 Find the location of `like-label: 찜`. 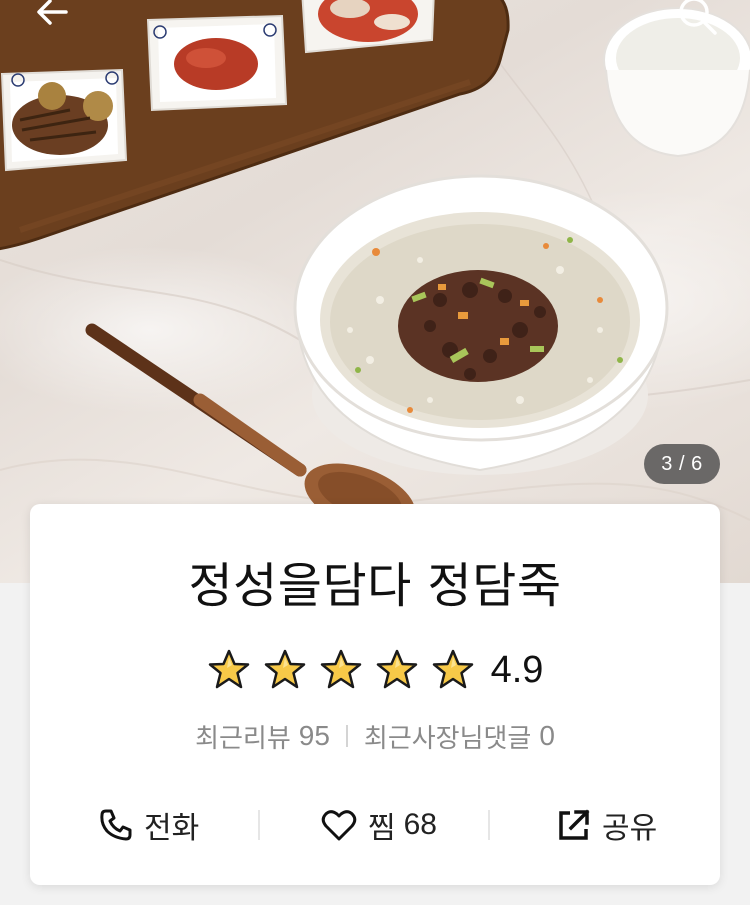

like-label: 찜 is located at coordinates (382, 828).